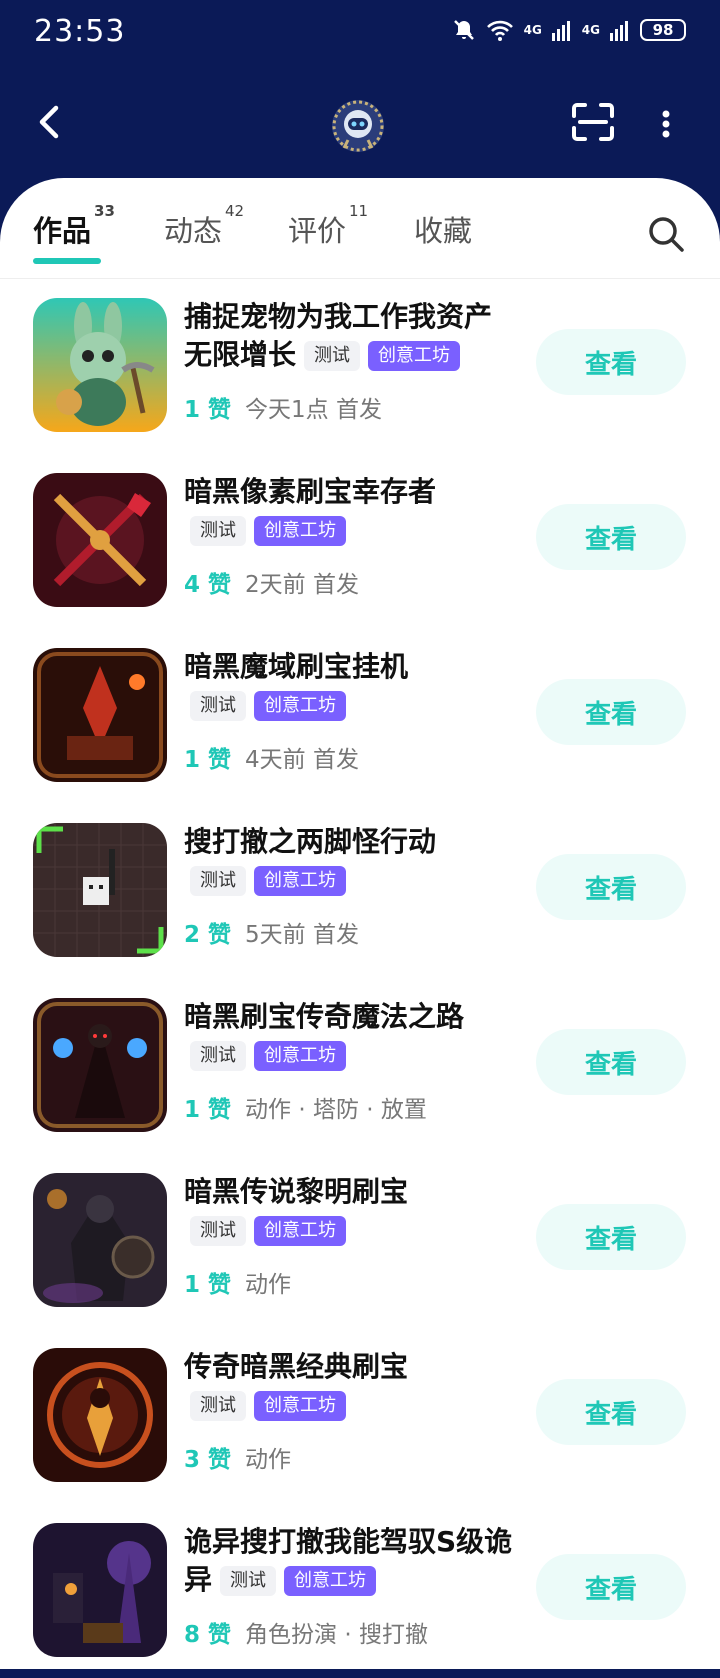 This screenshot has width=720, height=1678. What do you see at coordinates (349, 511) in the screenshot?
I see `item-title-block: 暗黑像素刷宝幸存者测试 创意工坊` at bounding box center [349, 511].